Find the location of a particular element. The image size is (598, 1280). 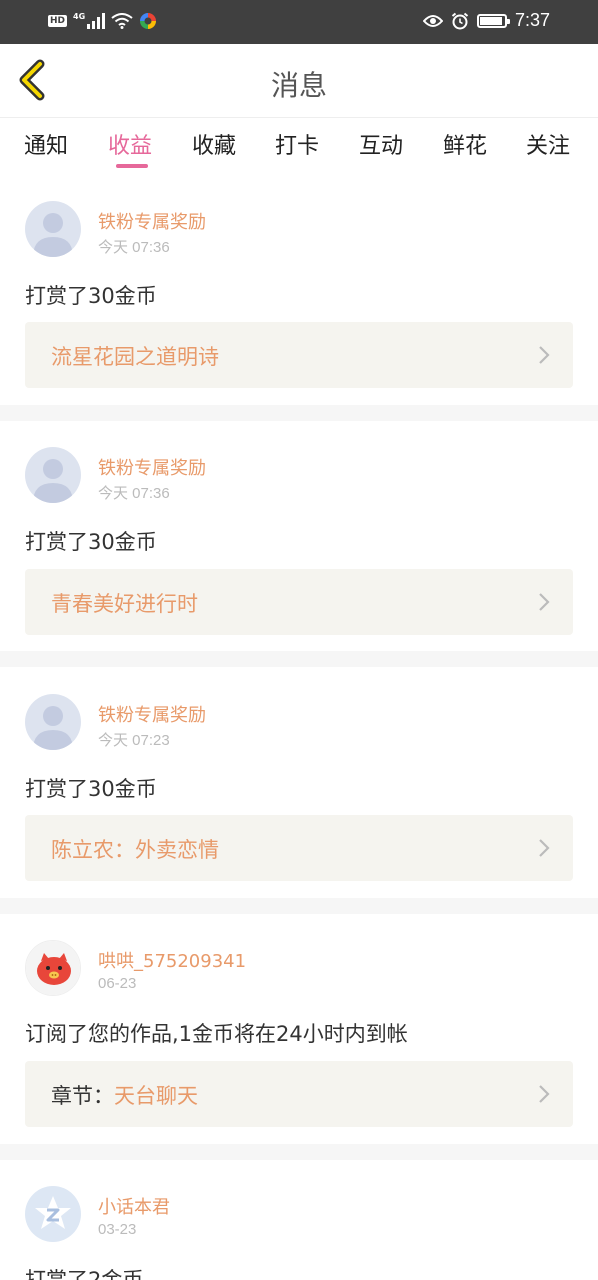

wifi-icon is located at coordinates (122, 21).